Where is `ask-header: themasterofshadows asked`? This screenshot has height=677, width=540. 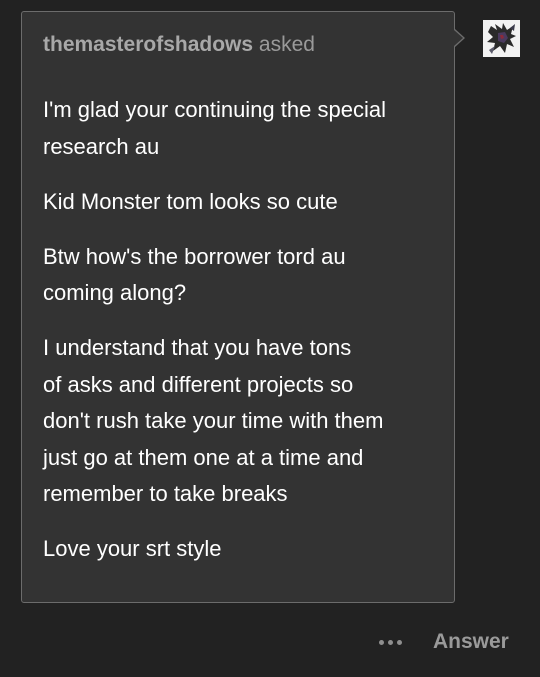
ask-header: themasterofshadows asked is located at coordinates (179, 45).